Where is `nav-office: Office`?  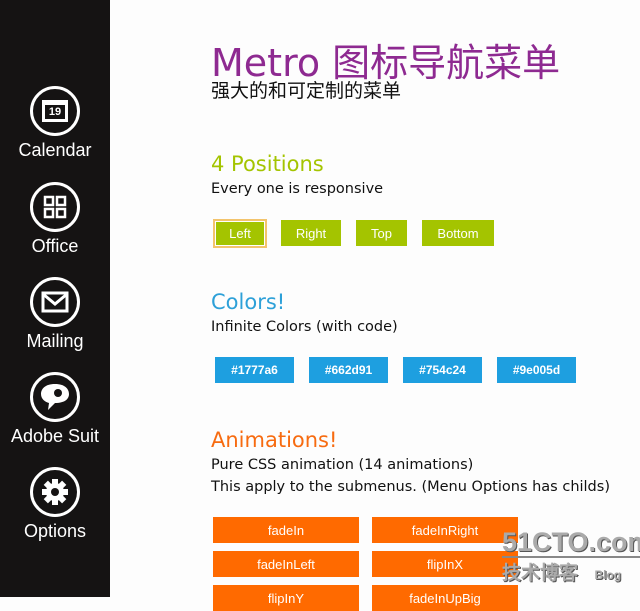
nav-office: Office is located at coordinates (55, 219).